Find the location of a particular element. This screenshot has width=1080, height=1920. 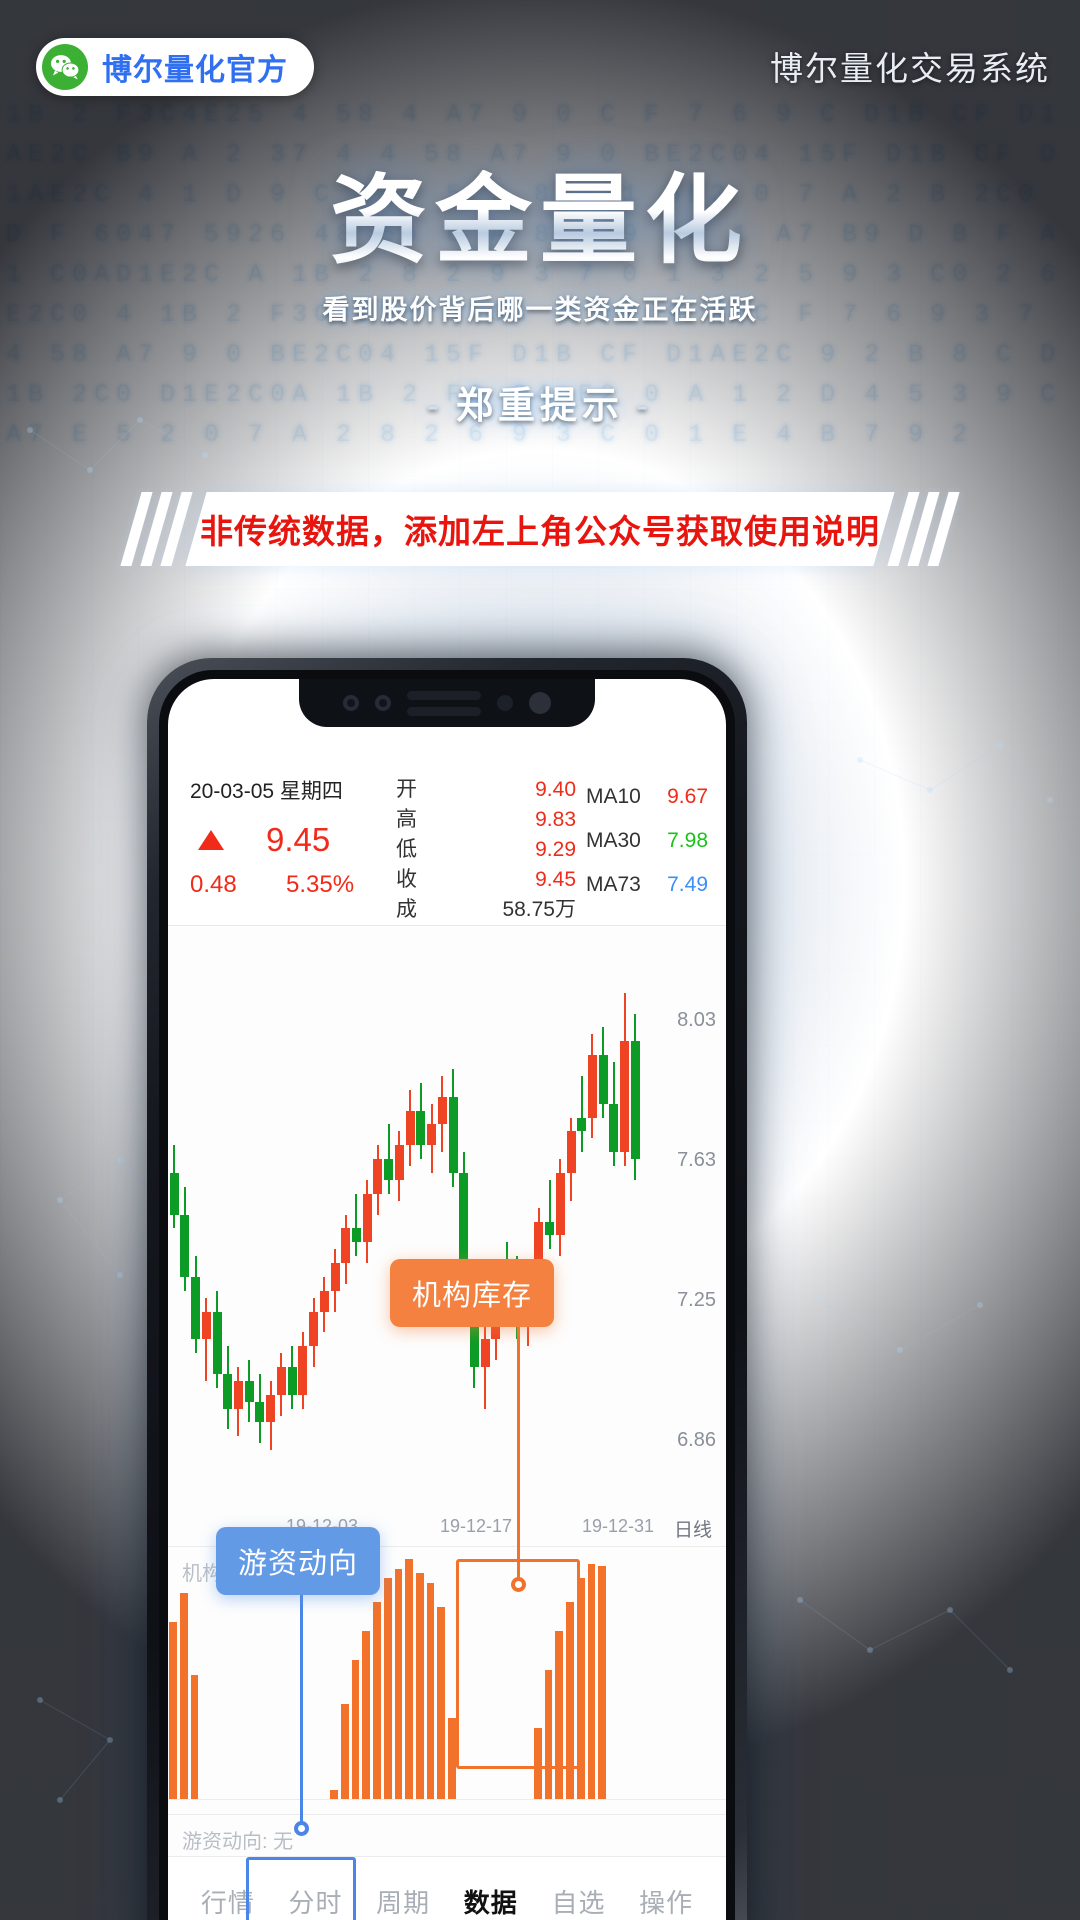

dash-left: - is located at coordinates (435, 405).